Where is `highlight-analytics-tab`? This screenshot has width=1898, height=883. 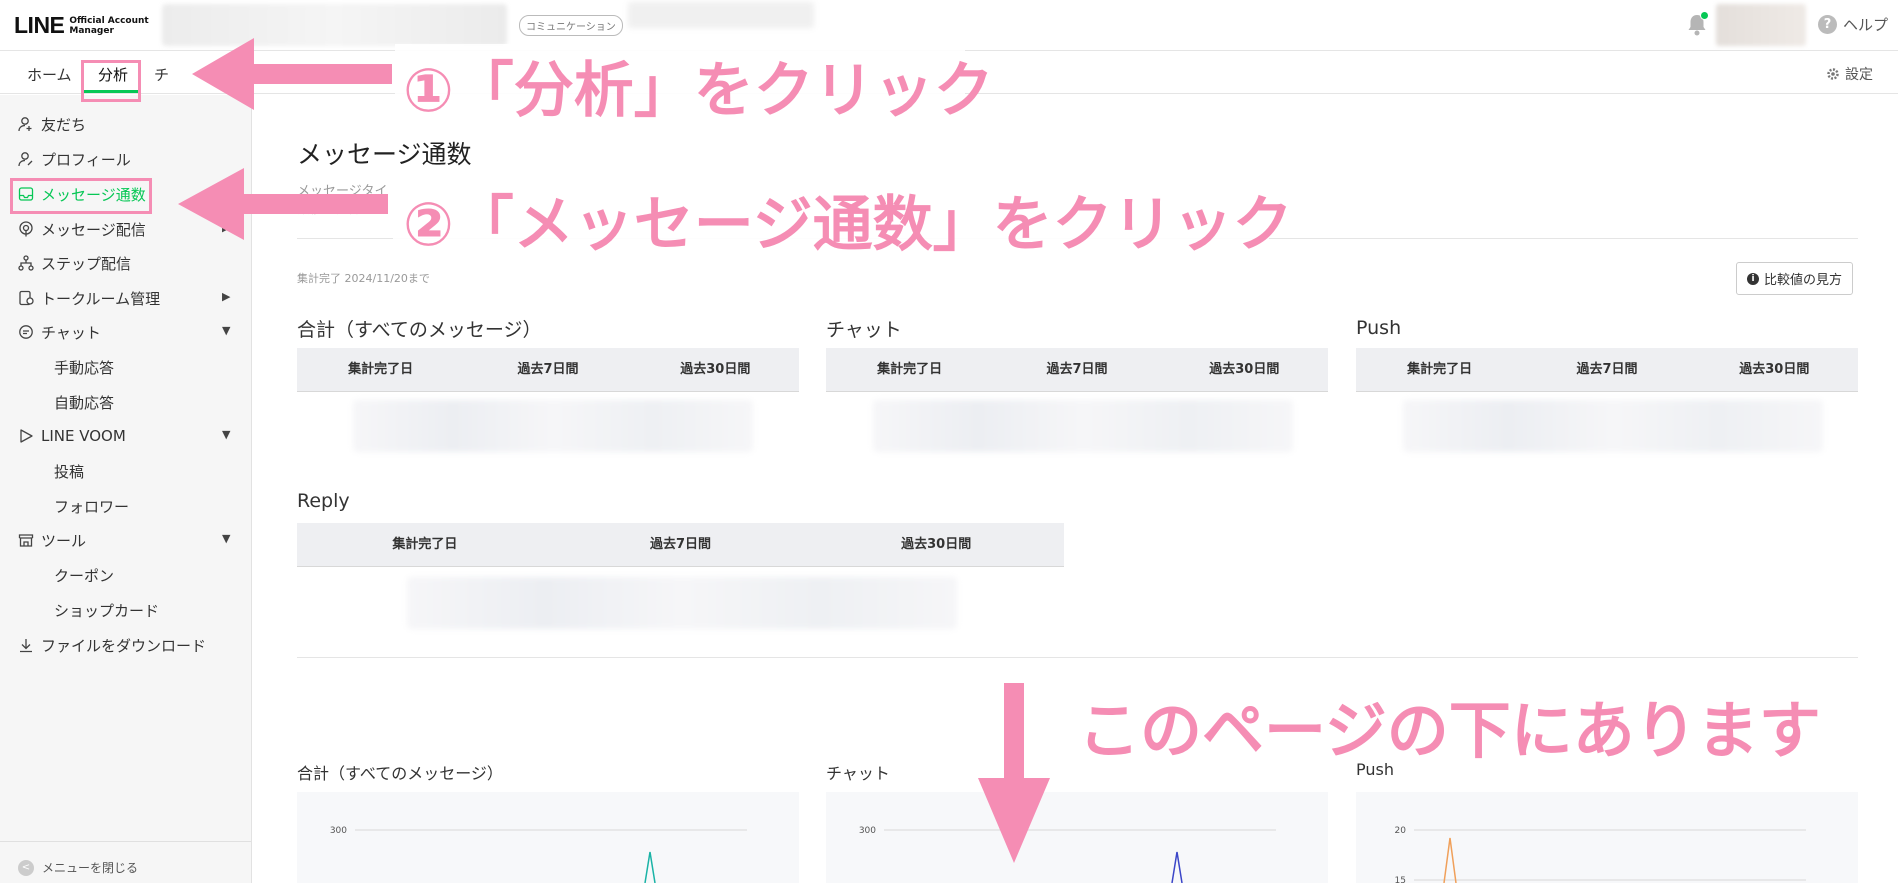
highlight-analytics-tab is located at coordinates (111, 81).